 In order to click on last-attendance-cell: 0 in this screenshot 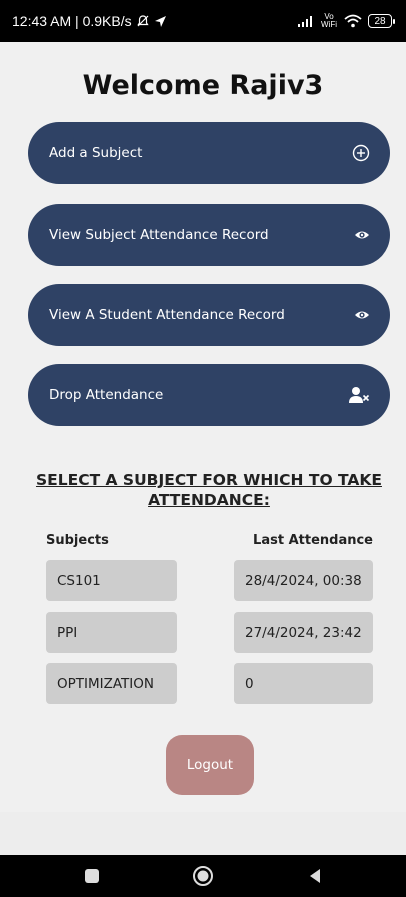, I will do `click(303, 683)`.